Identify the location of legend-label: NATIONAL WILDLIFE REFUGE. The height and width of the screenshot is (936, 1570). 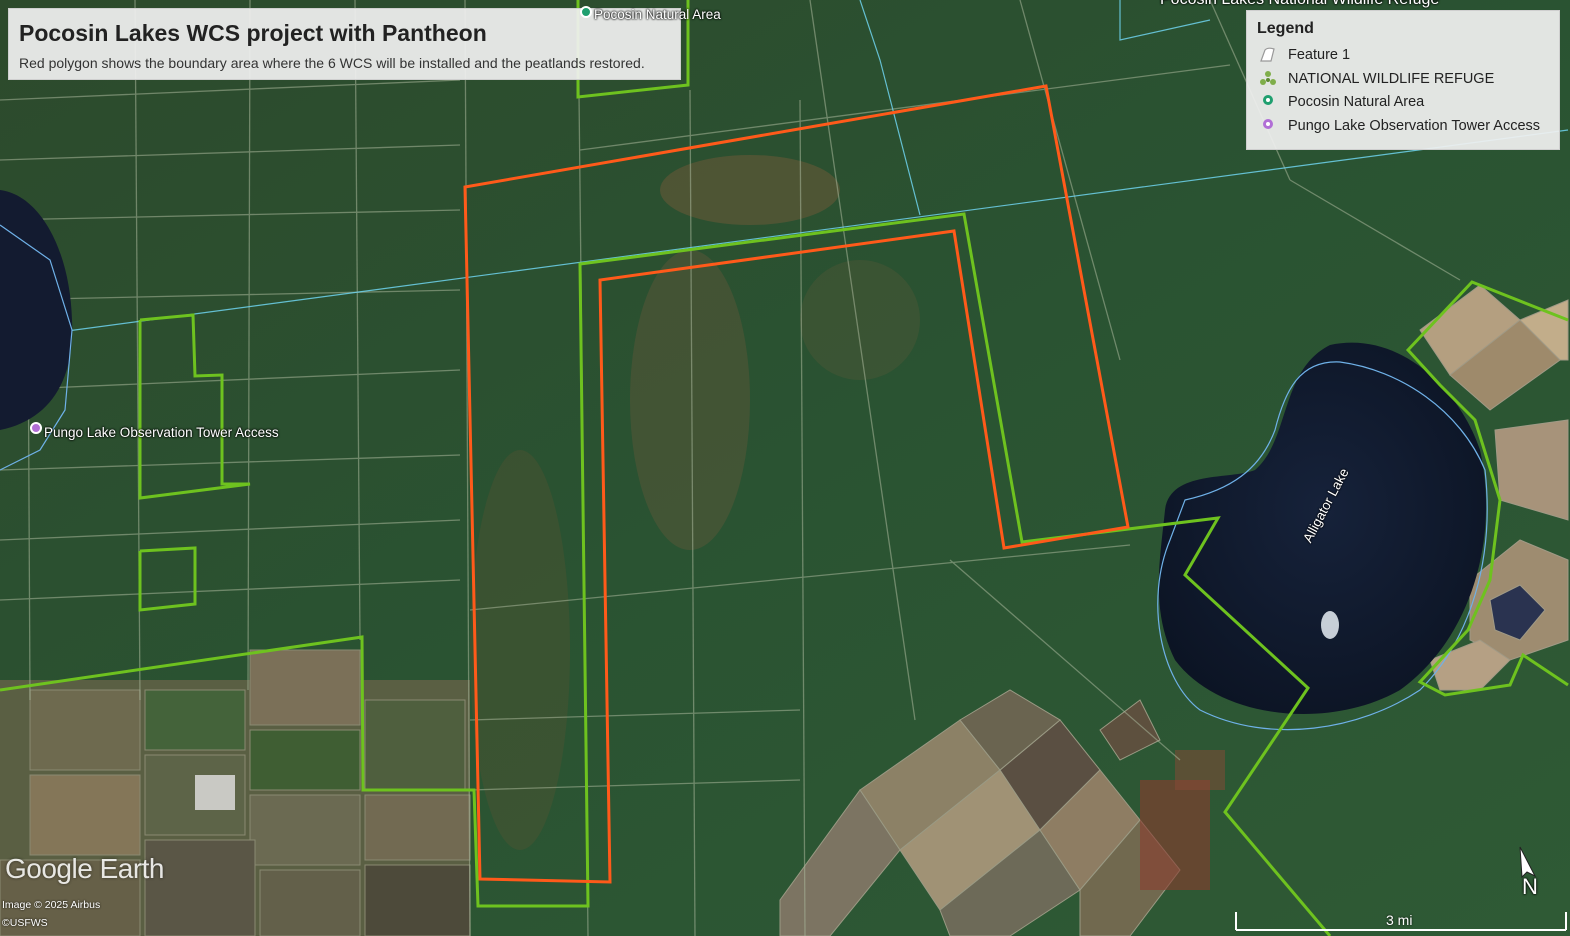
(1391, 79).